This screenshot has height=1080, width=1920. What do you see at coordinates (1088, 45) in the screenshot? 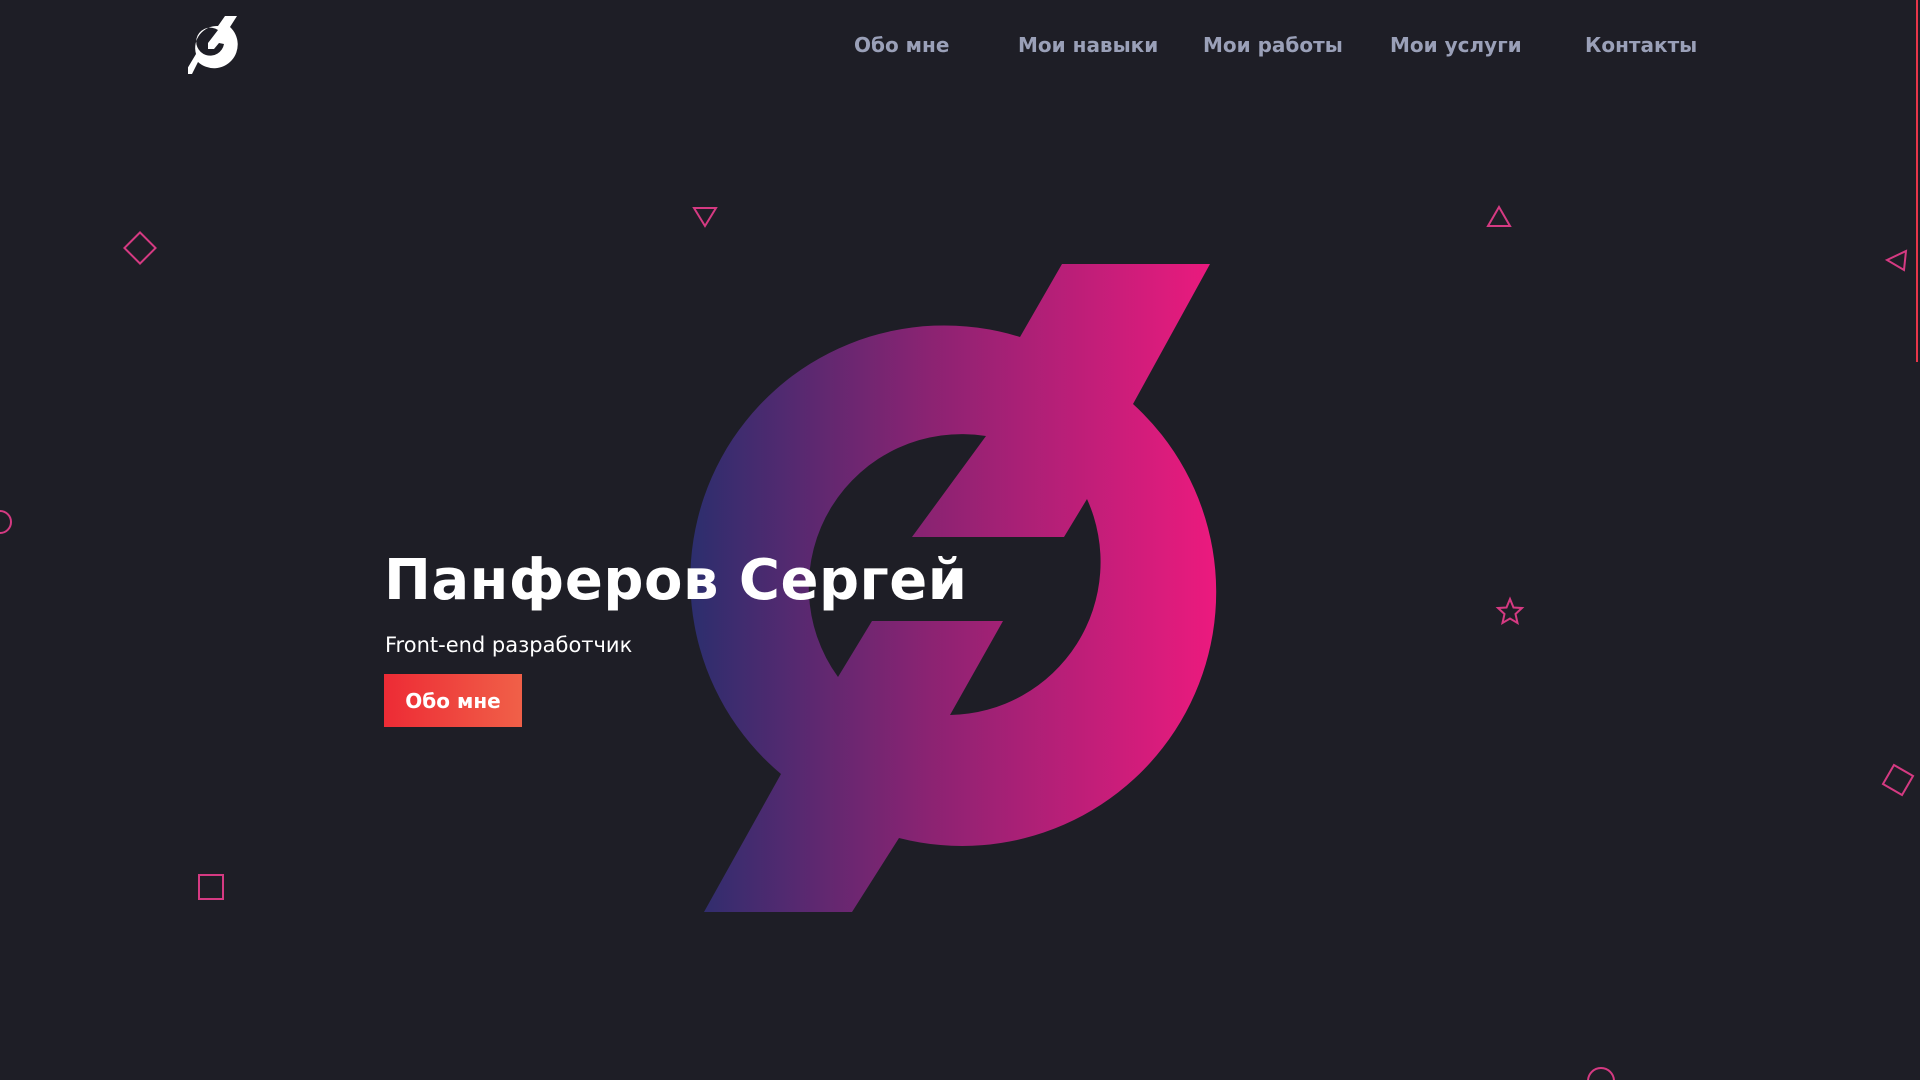
I see `nav-item-skills: Мои навыки` at bounding box center [1088, 45].